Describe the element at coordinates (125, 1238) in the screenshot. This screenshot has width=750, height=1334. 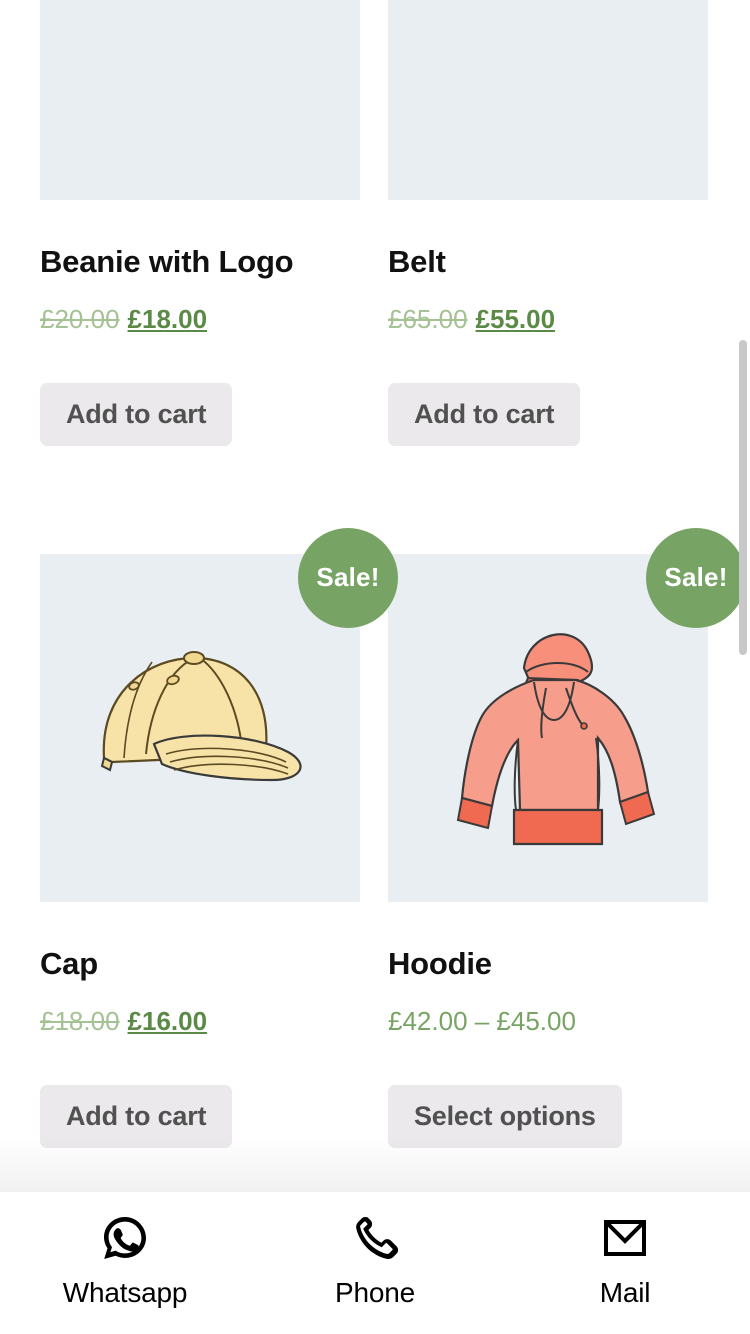
I see `whatsapp-icon` at that location.